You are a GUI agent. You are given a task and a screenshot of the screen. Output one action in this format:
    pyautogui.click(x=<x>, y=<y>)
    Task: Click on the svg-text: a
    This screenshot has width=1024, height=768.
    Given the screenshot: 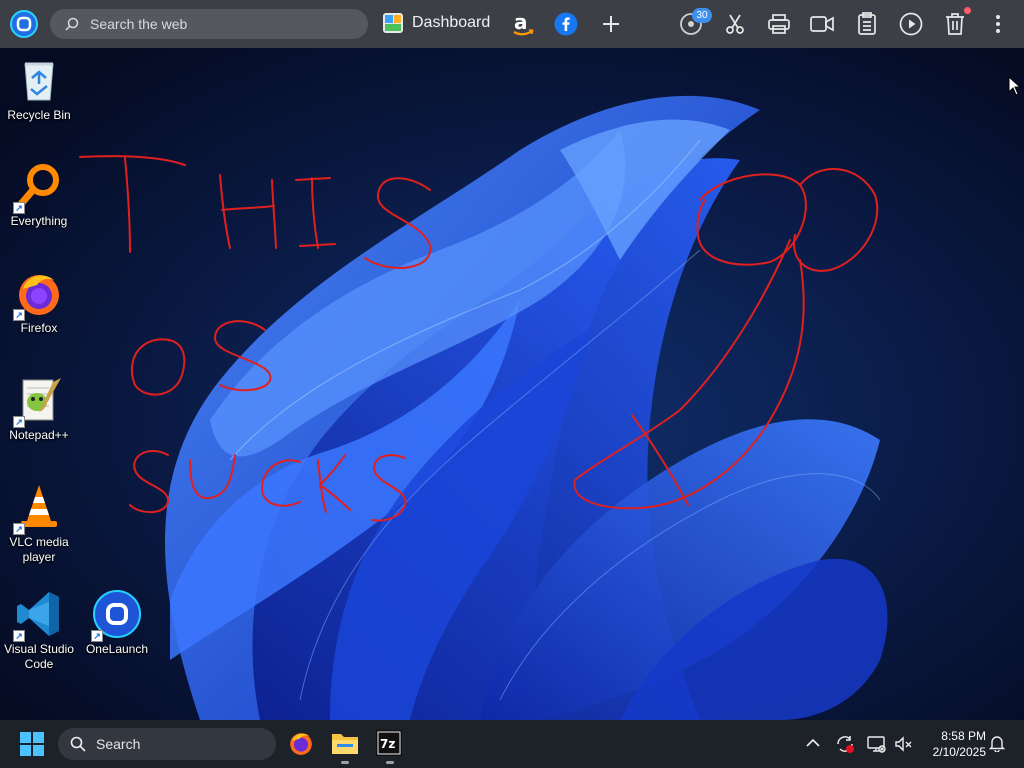 What is the action you would take?
    pyautogui.click(x=521, y=22)
    